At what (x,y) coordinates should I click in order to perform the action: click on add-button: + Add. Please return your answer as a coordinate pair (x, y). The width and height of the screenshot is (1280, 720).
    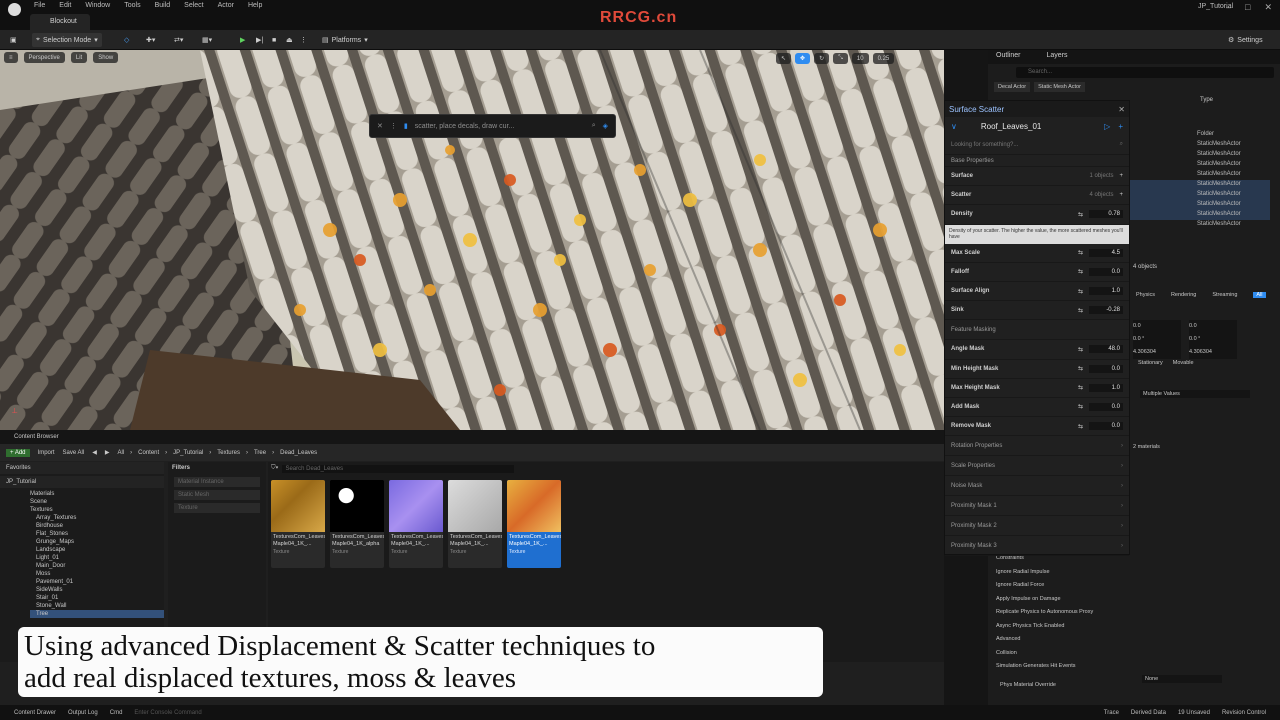
    Looking at the image, I should click on (18, 452).